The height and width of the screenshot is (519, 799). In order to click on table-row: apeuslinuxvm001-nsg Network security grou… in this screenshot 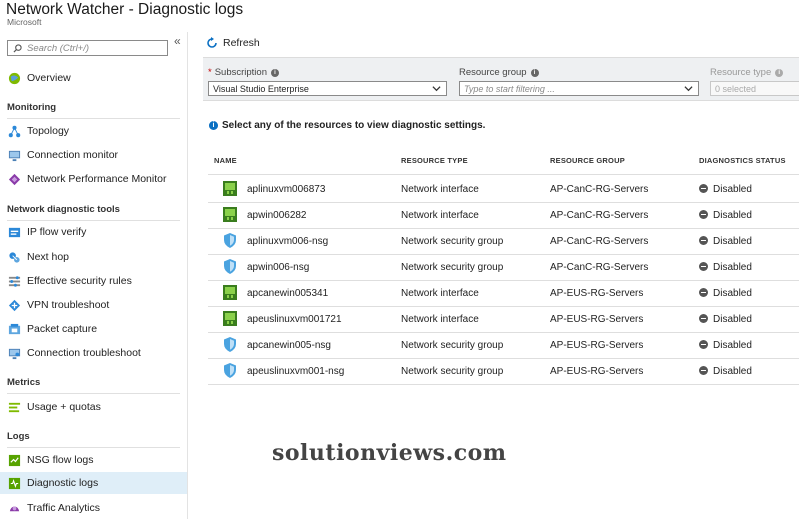, I will do `click(503, 372)`.